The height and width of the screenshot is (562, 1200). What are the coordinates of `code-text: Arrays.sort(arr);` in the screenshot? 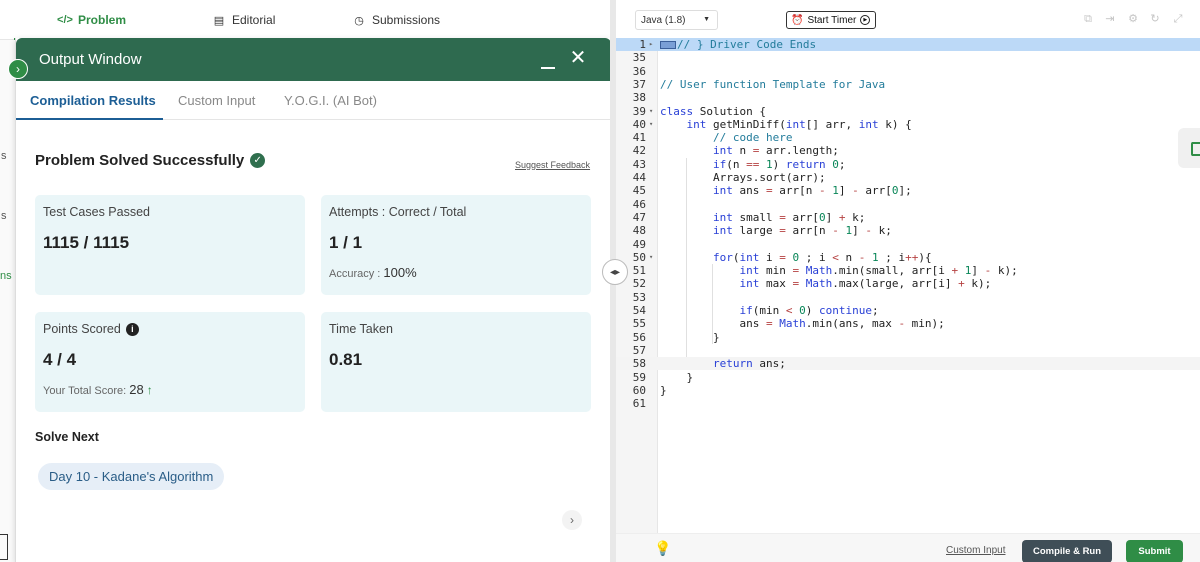 It's located at (743, 177).